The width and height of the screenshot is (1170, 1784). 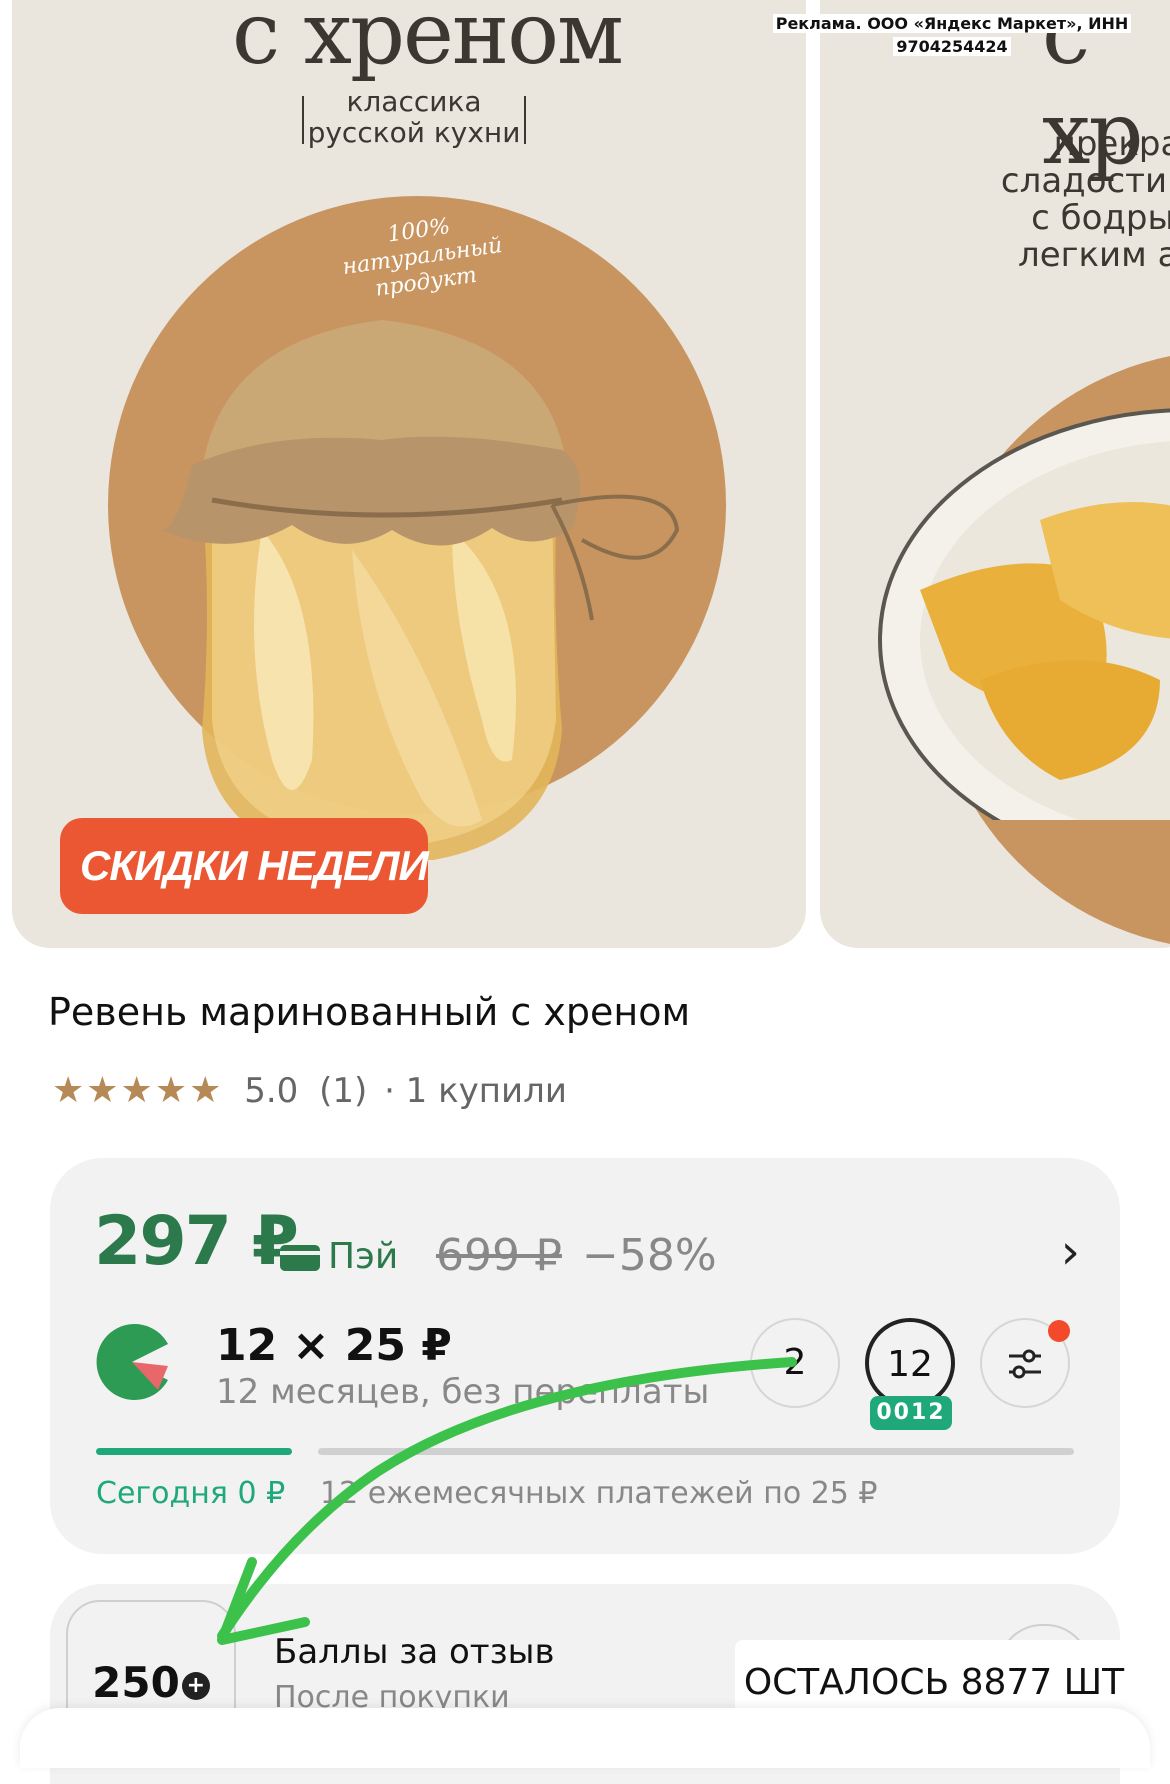 I want to click on progress-today-bar, so click(x=194, y=1451).